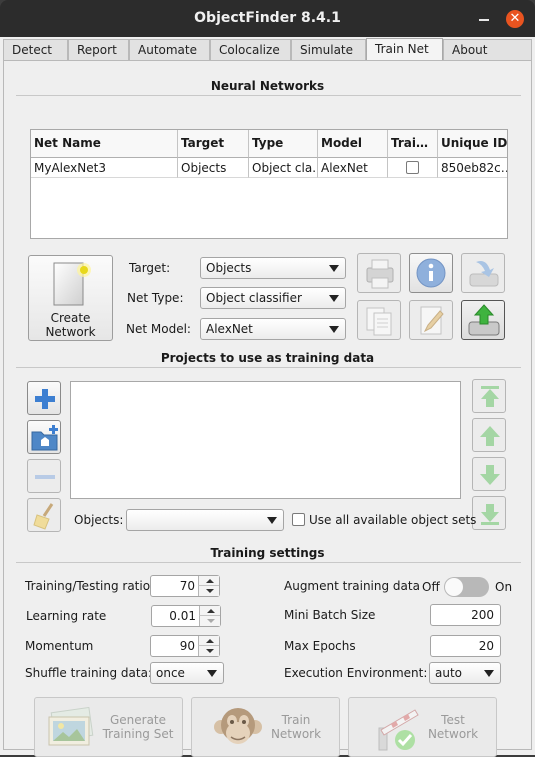 Image resolution: width=535 pixels, height=757 pixels. What do you see at coordinates (487, 50) in the screenshot?
I see `tab-about: About` at bounding box center [487, 50].